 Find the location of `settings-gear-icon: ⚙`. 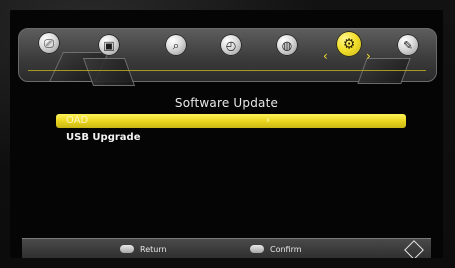

settings-gear-icon: ⚙ is located at coordinates (349, 44).